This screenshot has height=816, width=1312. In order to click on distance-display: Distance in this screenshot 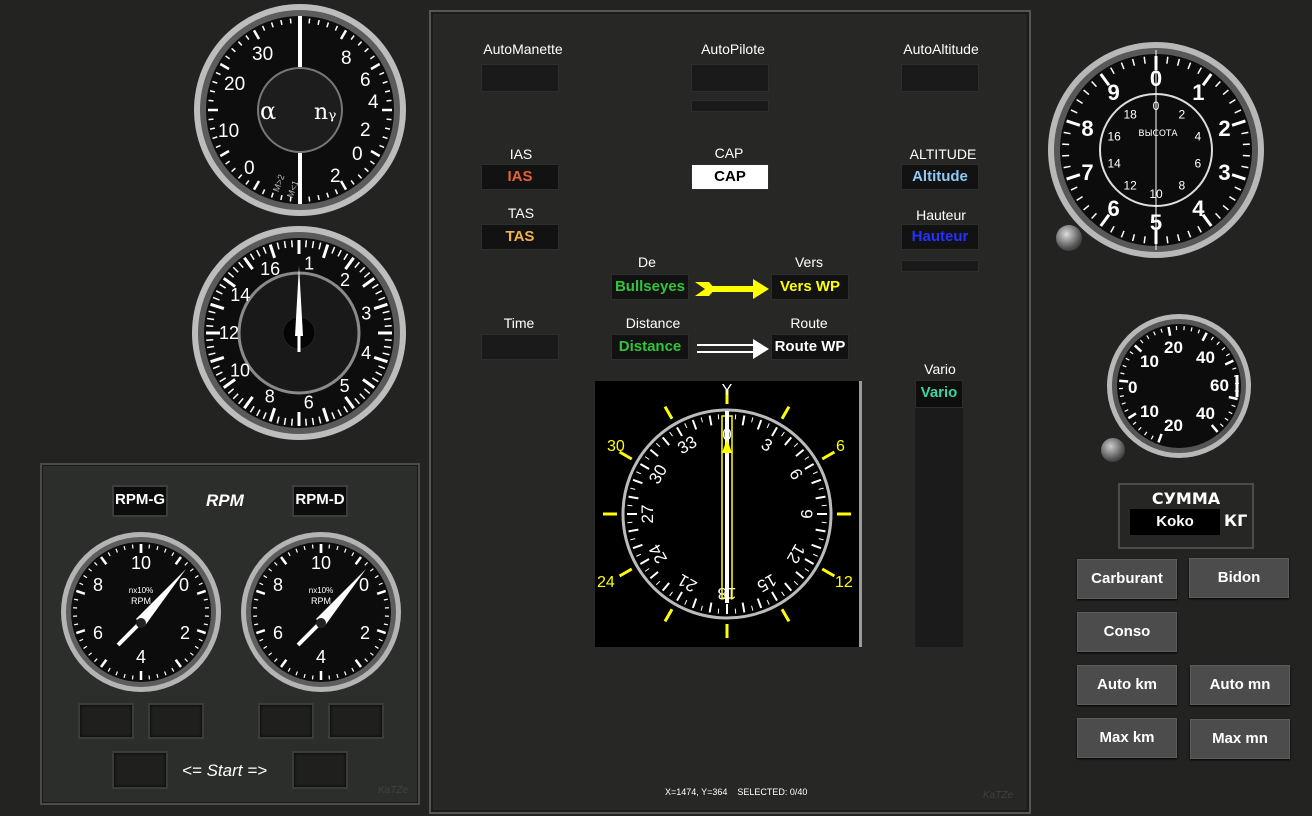, I will do `click(650, 347)`.